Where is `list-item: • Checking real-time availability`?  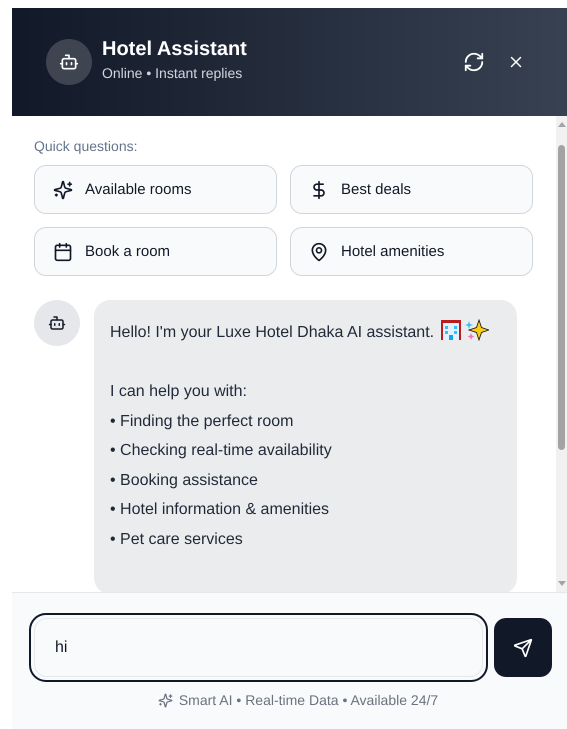 list-item: • Checking real-time availability is located at coordinates (221, 451).